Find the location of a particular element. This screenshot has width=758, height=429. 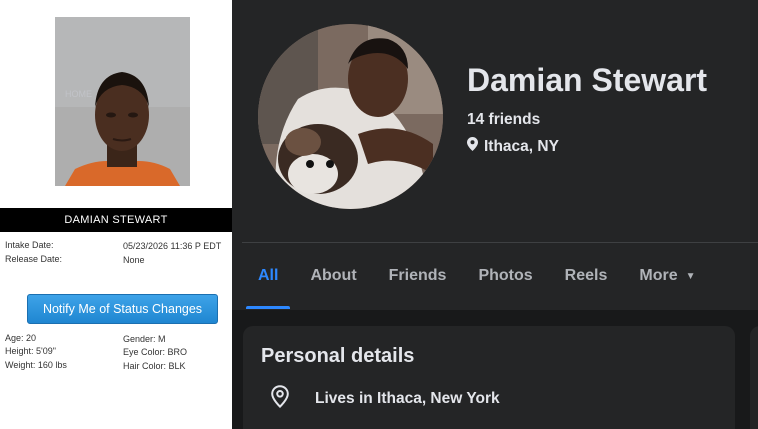

tab-friends: Friends is located at coordinates (418, 276).